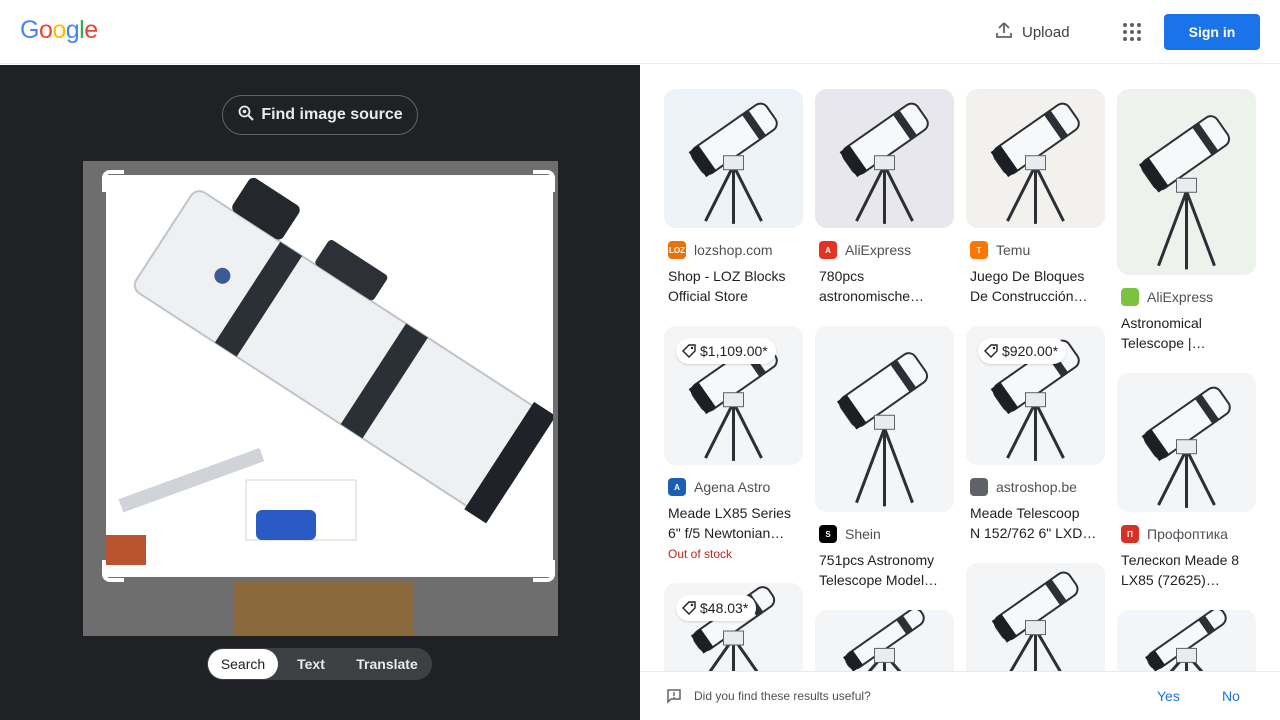 The image size is (1280, 720). I want to click on source-name: Shein, so click(863, 534).